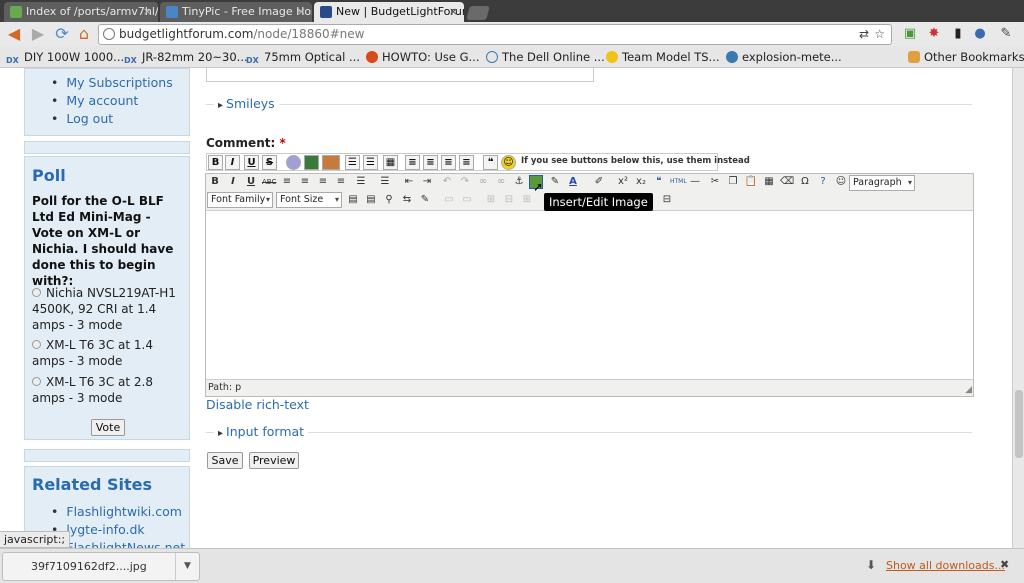  Describe the element at coordinates (311, 162) in the screenshot. I see `film-icon` at that location.